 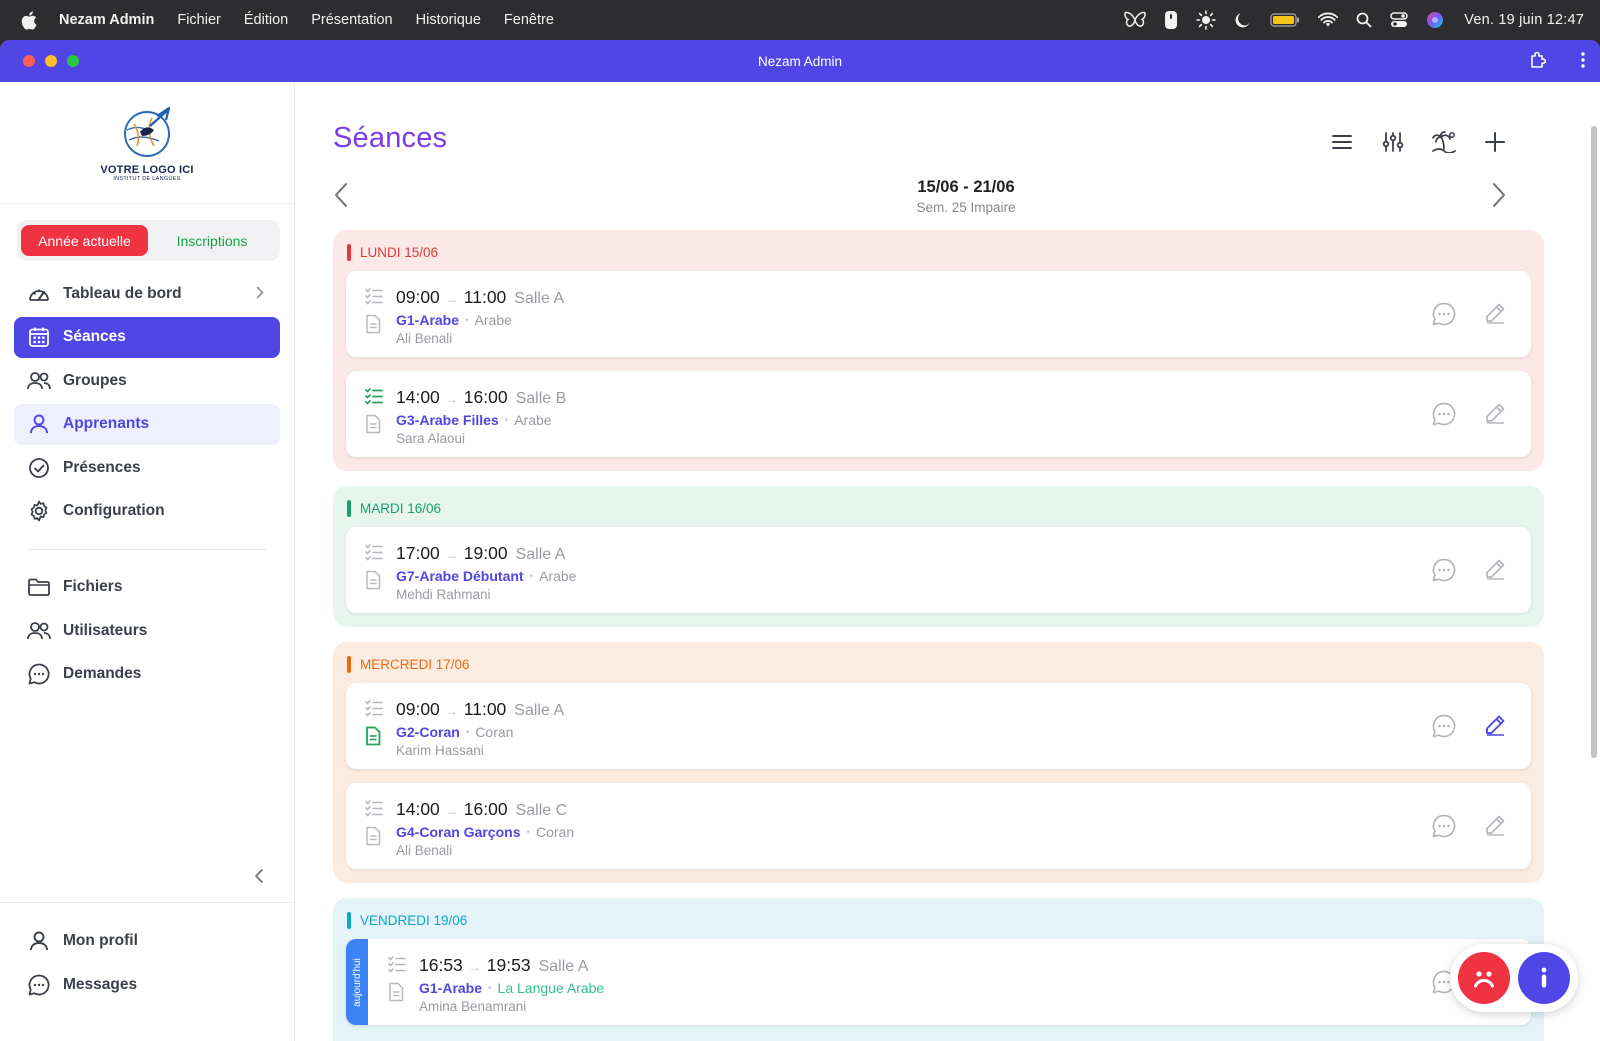 I want to click on session-teacher: Sara Alaoui, so click(x=431, y=438).